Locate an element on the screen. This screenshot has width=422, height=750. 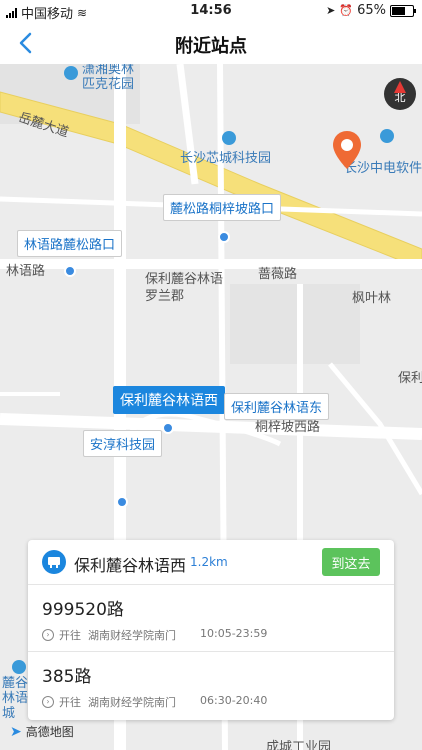
status-right: ➤ ⏰ 65% is located at coordinates (371, 10).